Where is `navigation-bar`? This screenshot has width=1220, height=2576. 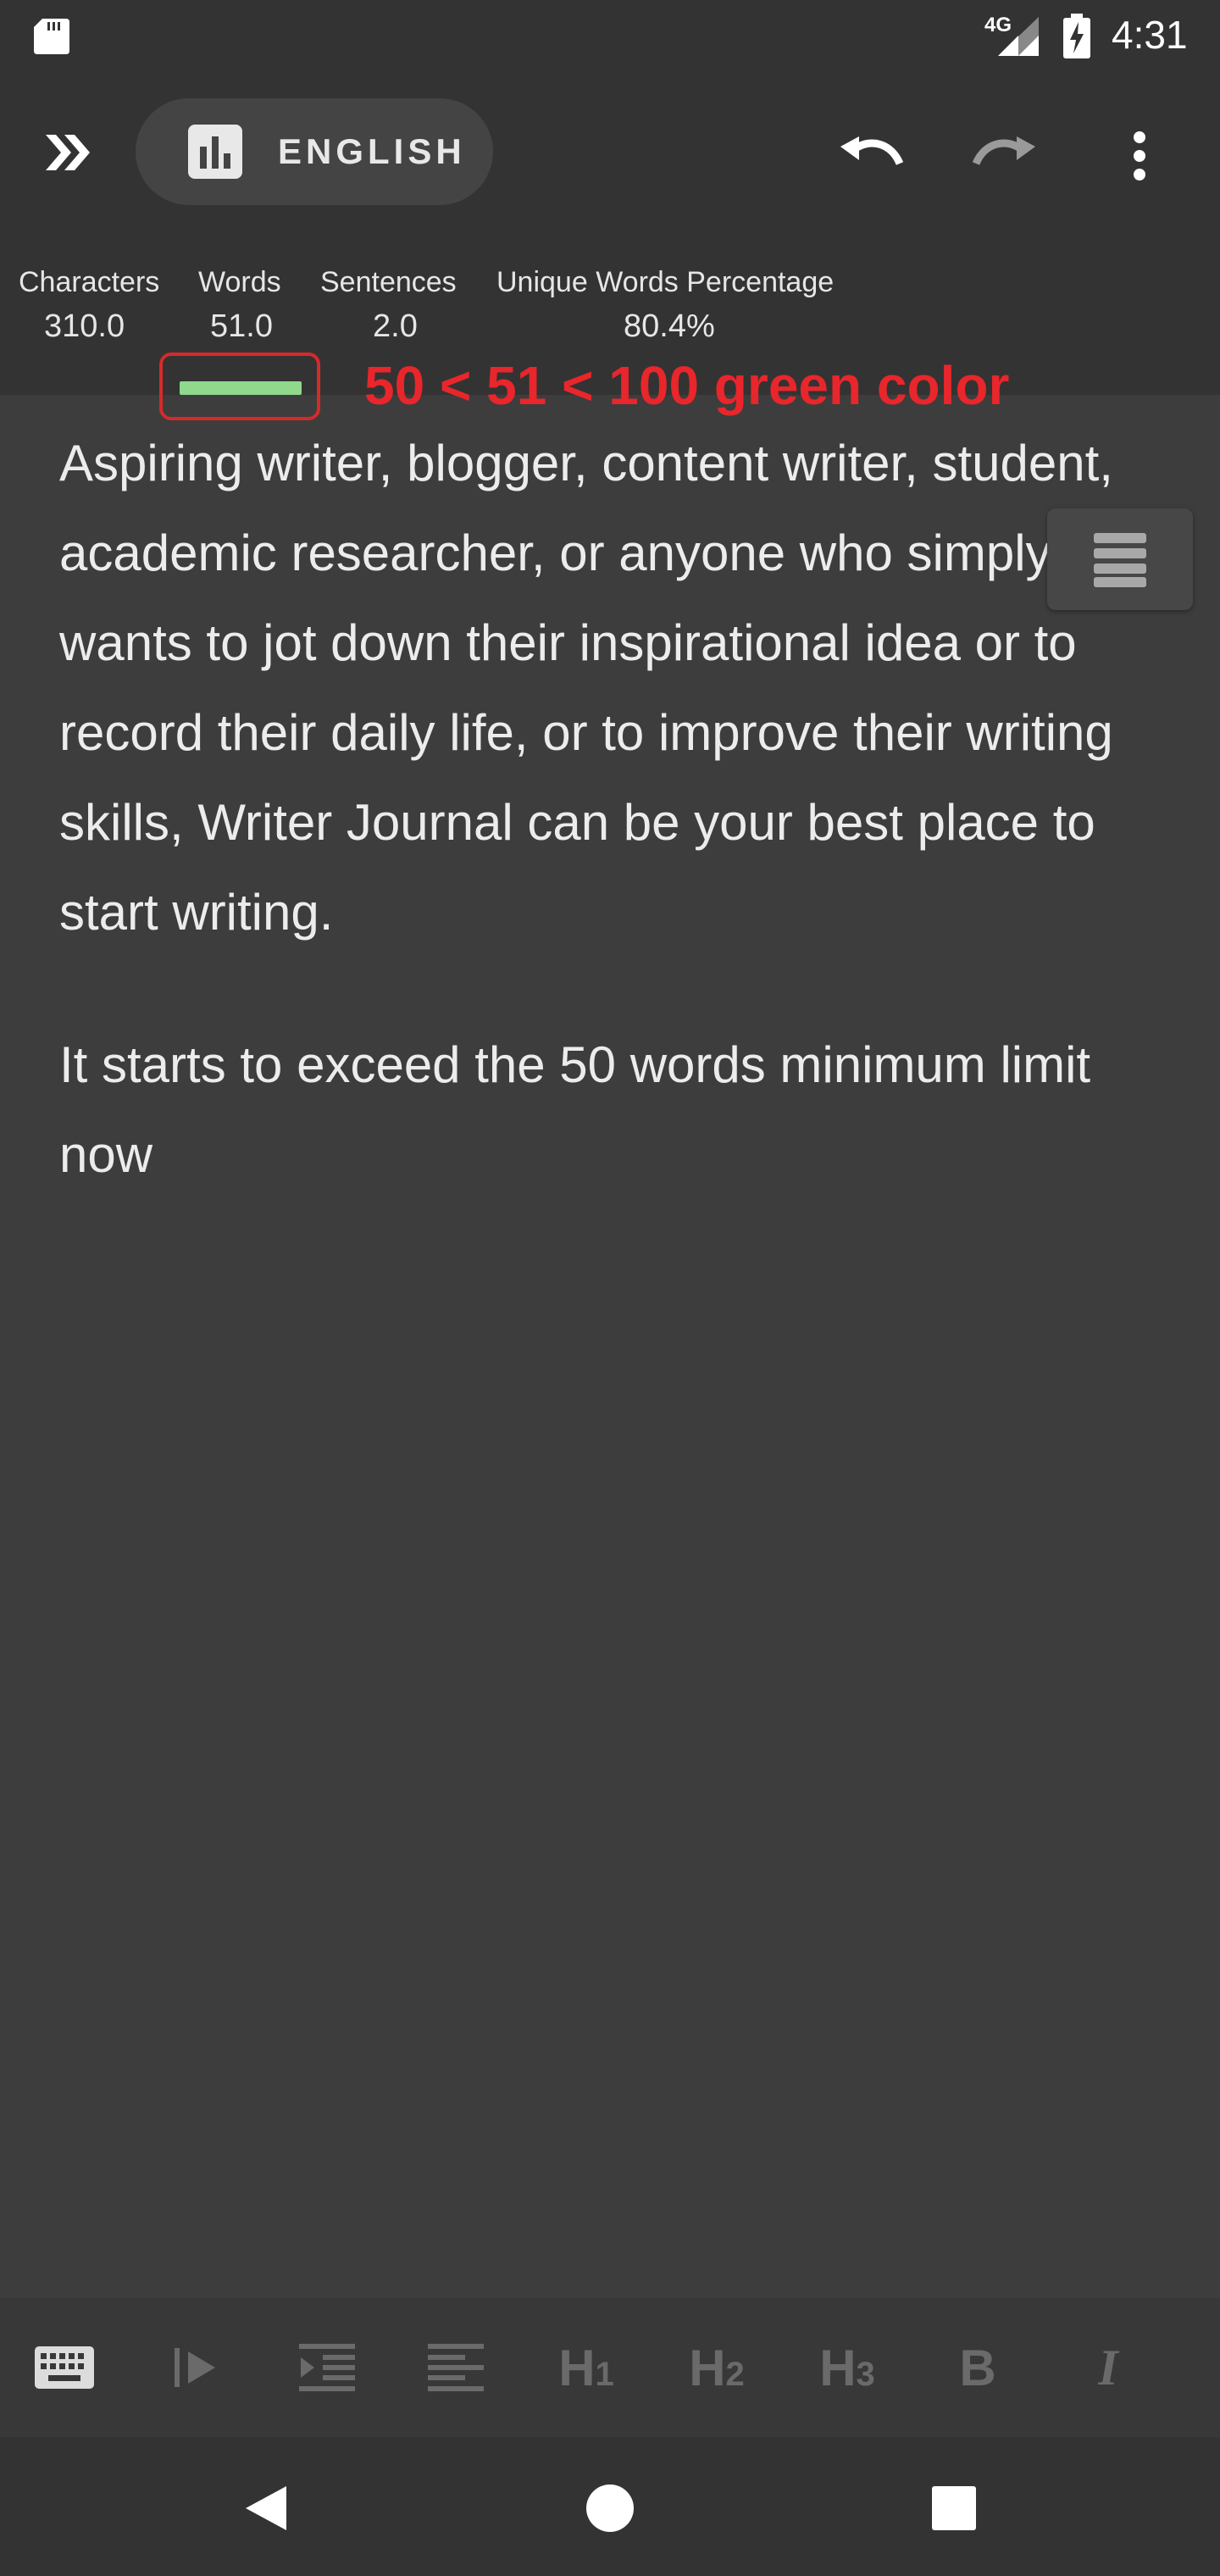 navigation-bar is located at coordinates (610, 2506).